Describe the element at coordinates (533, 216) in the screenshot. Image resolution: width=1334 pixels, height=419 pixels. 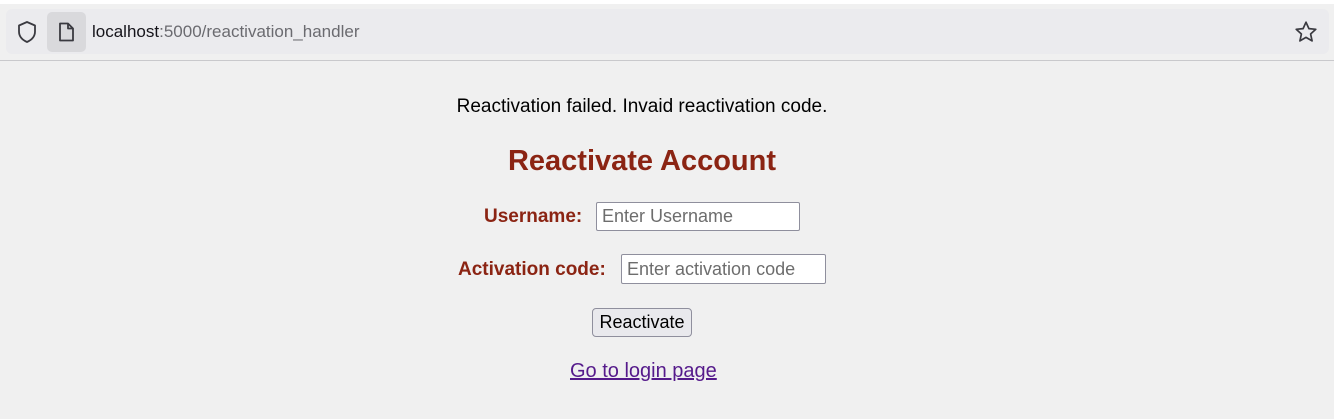
I see `username-label: Username:` at that location.